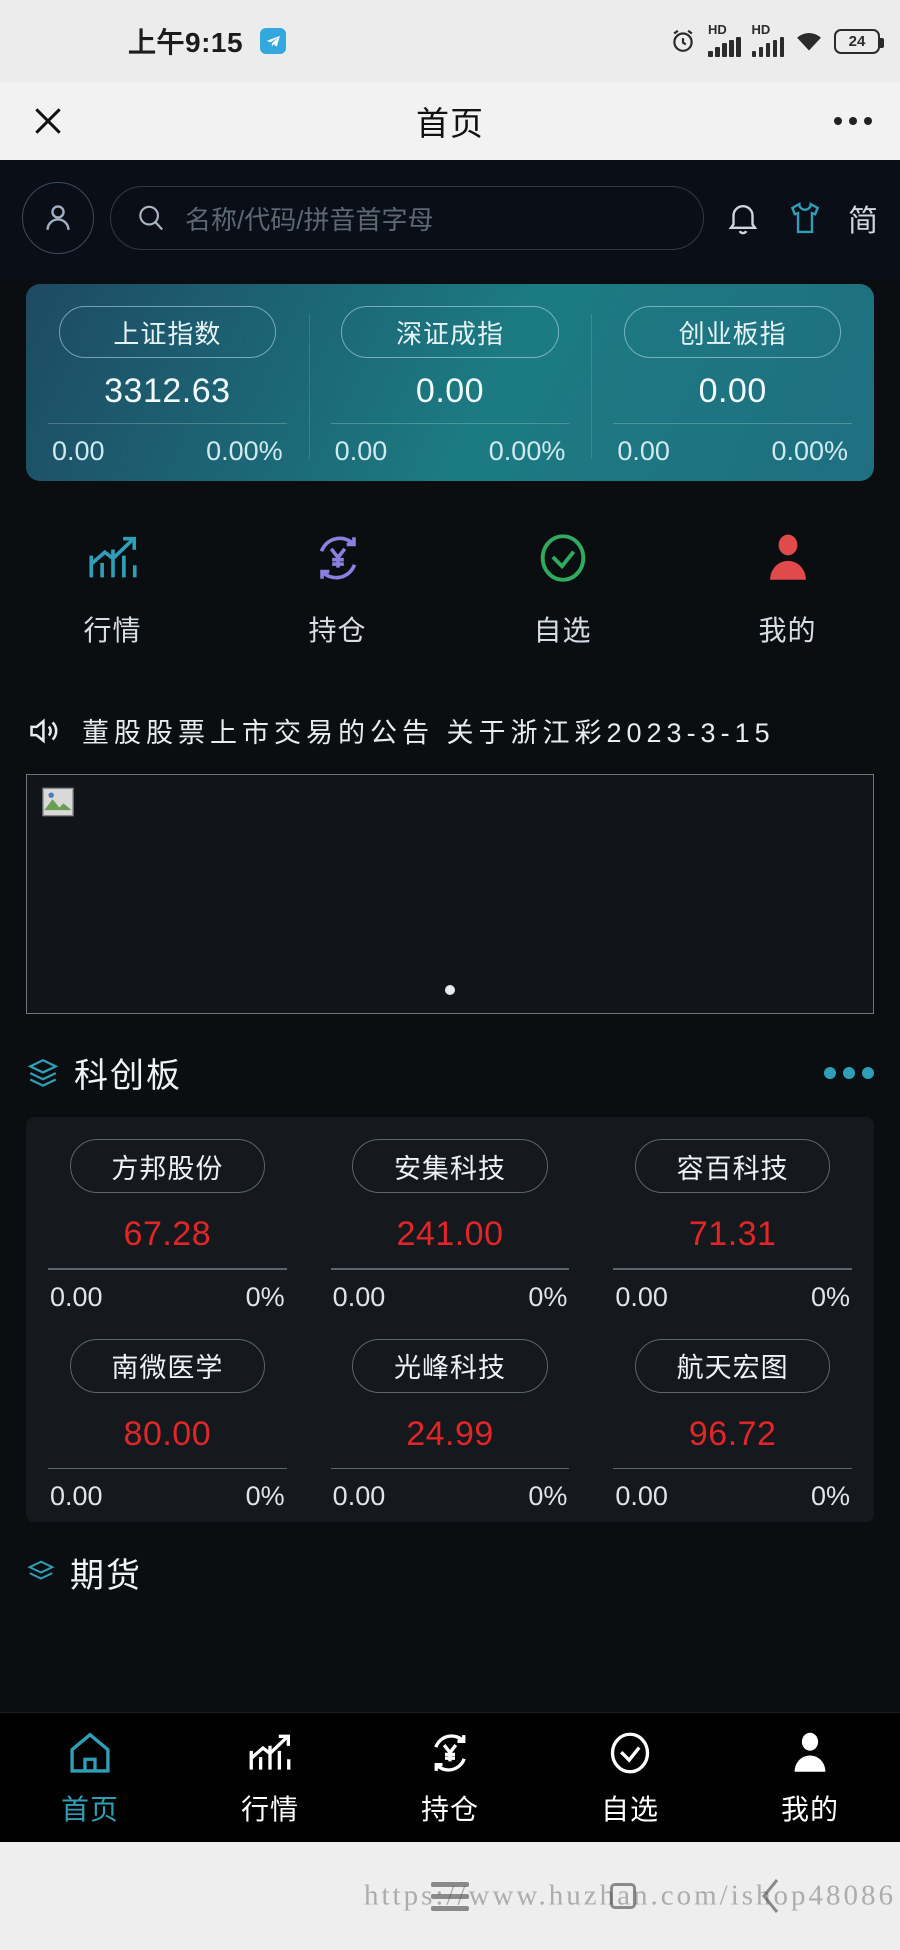  Describe the element at coordinates (450, 332) in the screenshot. I see `index-name: 深证成指` at that location.